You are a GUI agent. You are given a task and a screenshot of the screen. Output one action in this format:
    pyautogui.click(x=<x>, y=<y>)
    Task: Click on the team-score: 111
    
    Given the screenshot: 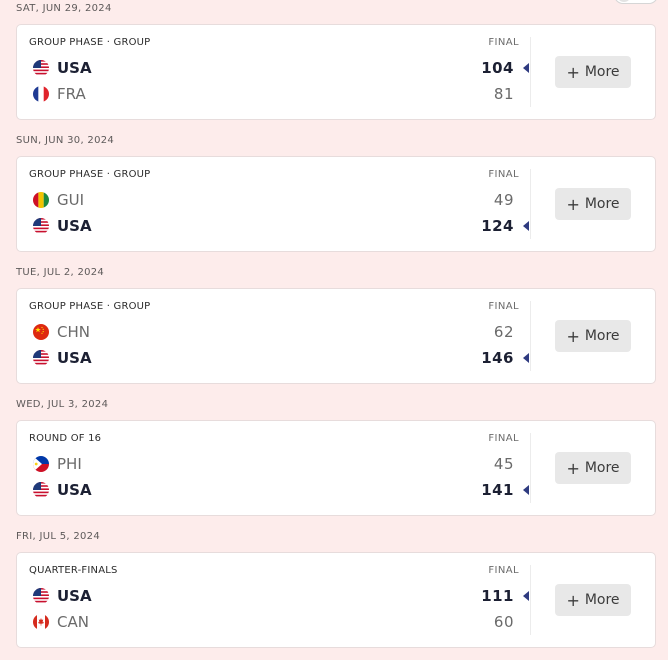 What is the action you would take?
    pyautogui.click(x=497, y=596)
    